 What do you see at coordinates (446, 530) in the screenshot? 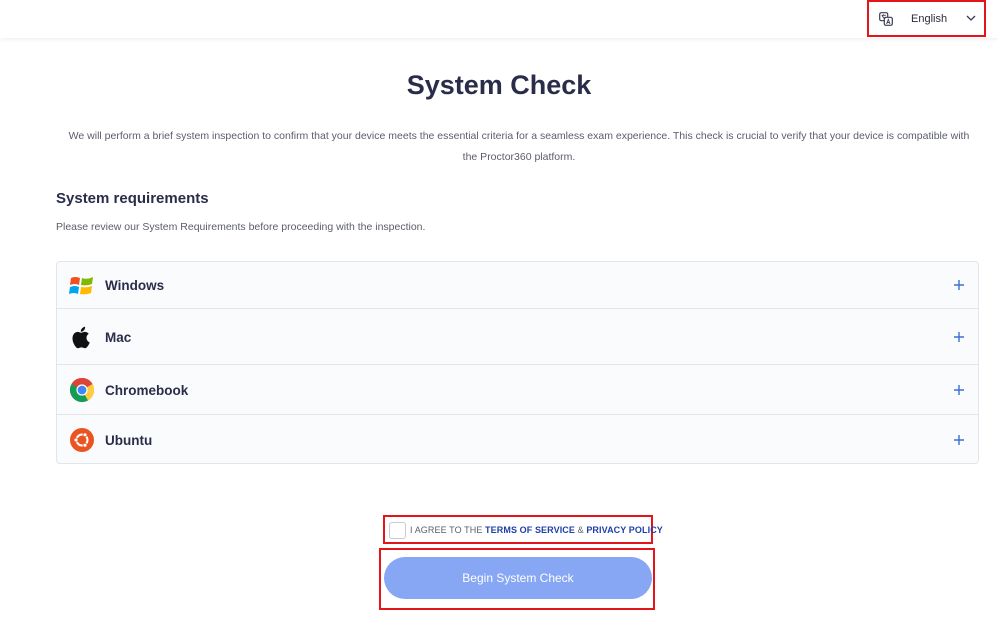
I see `agreement-prefix: I AGREE TO THE` at bounding box center [446, 530].